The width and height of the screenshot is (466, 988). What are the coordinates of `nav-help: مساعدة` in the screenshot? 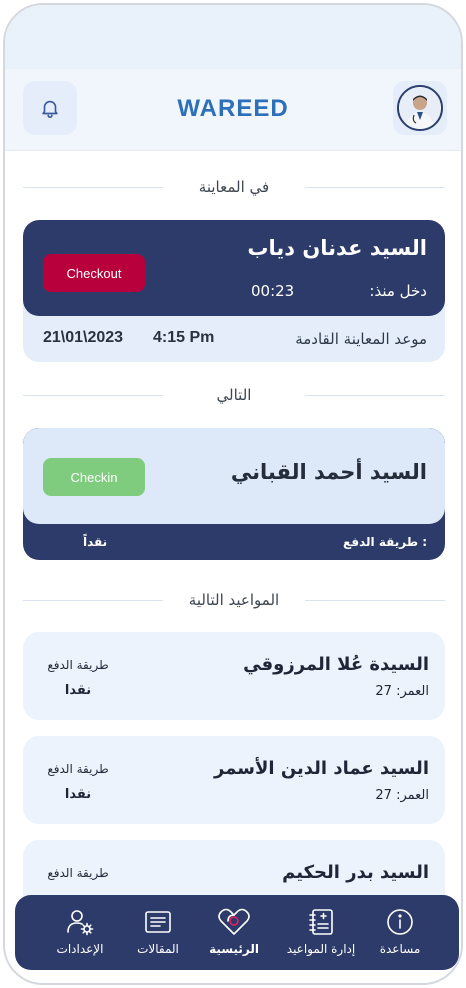 It's located at (400, 932).